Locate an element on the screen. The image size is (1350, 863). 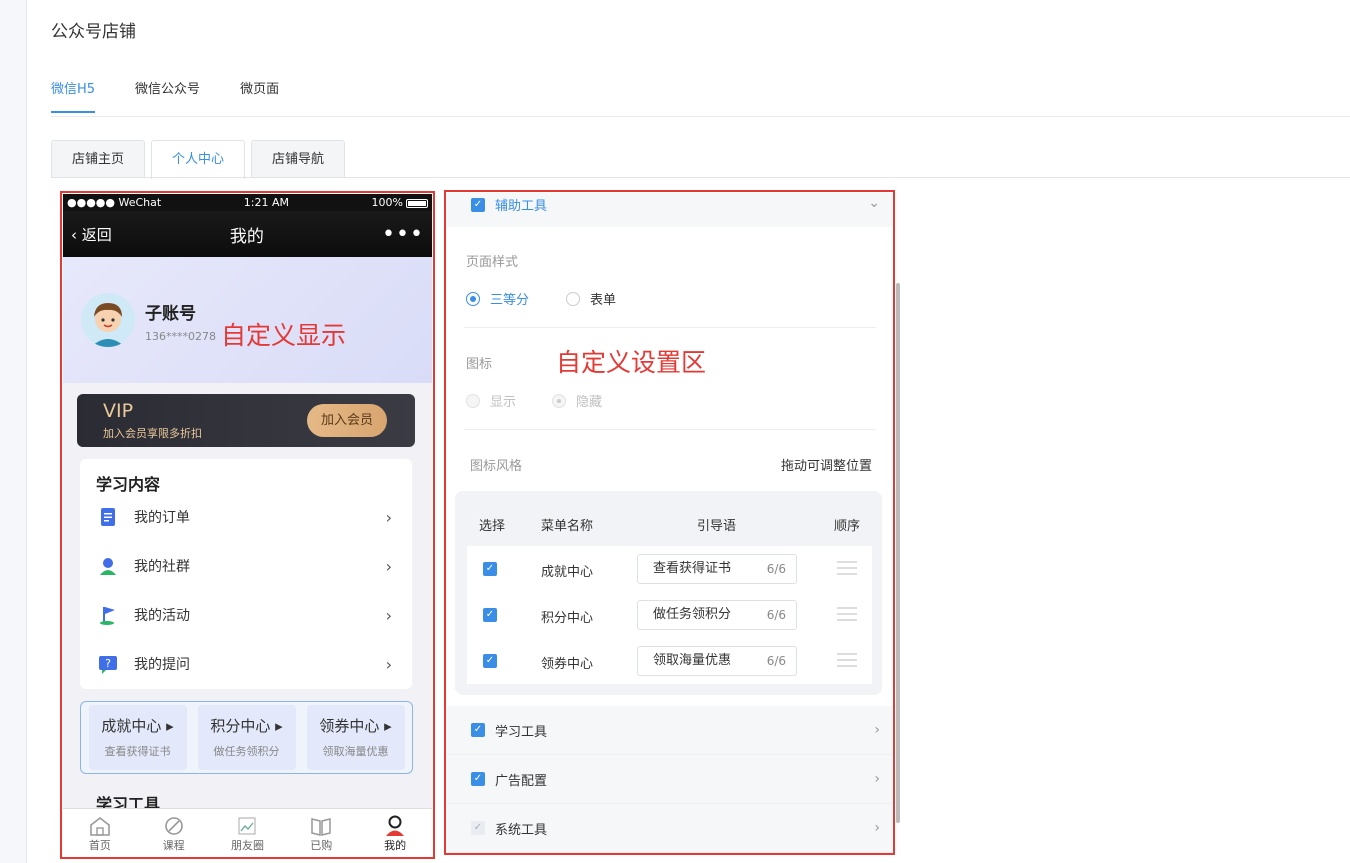
status-bar: ●●●●● WeChat 1:21 AM 100% is located at coordinates (247, 202).